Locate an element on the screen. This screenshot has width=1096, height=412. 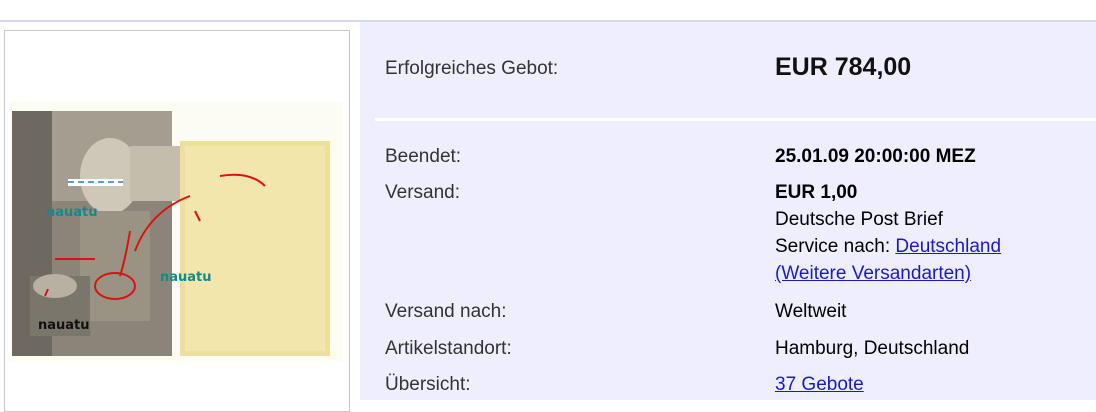
service-country-link: Deutschland is located at coordinates (948, 246).